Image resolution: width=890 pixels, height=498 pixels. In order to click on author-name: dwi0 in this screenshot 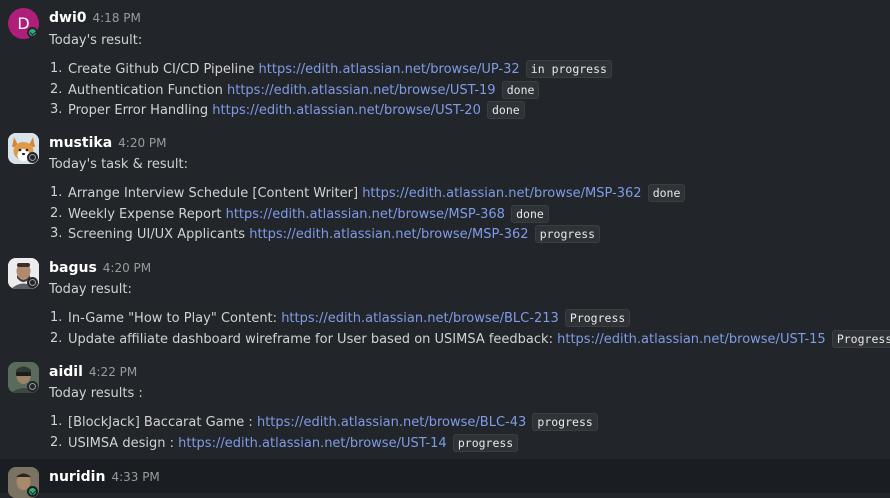, I will do `click(68, 18)`.